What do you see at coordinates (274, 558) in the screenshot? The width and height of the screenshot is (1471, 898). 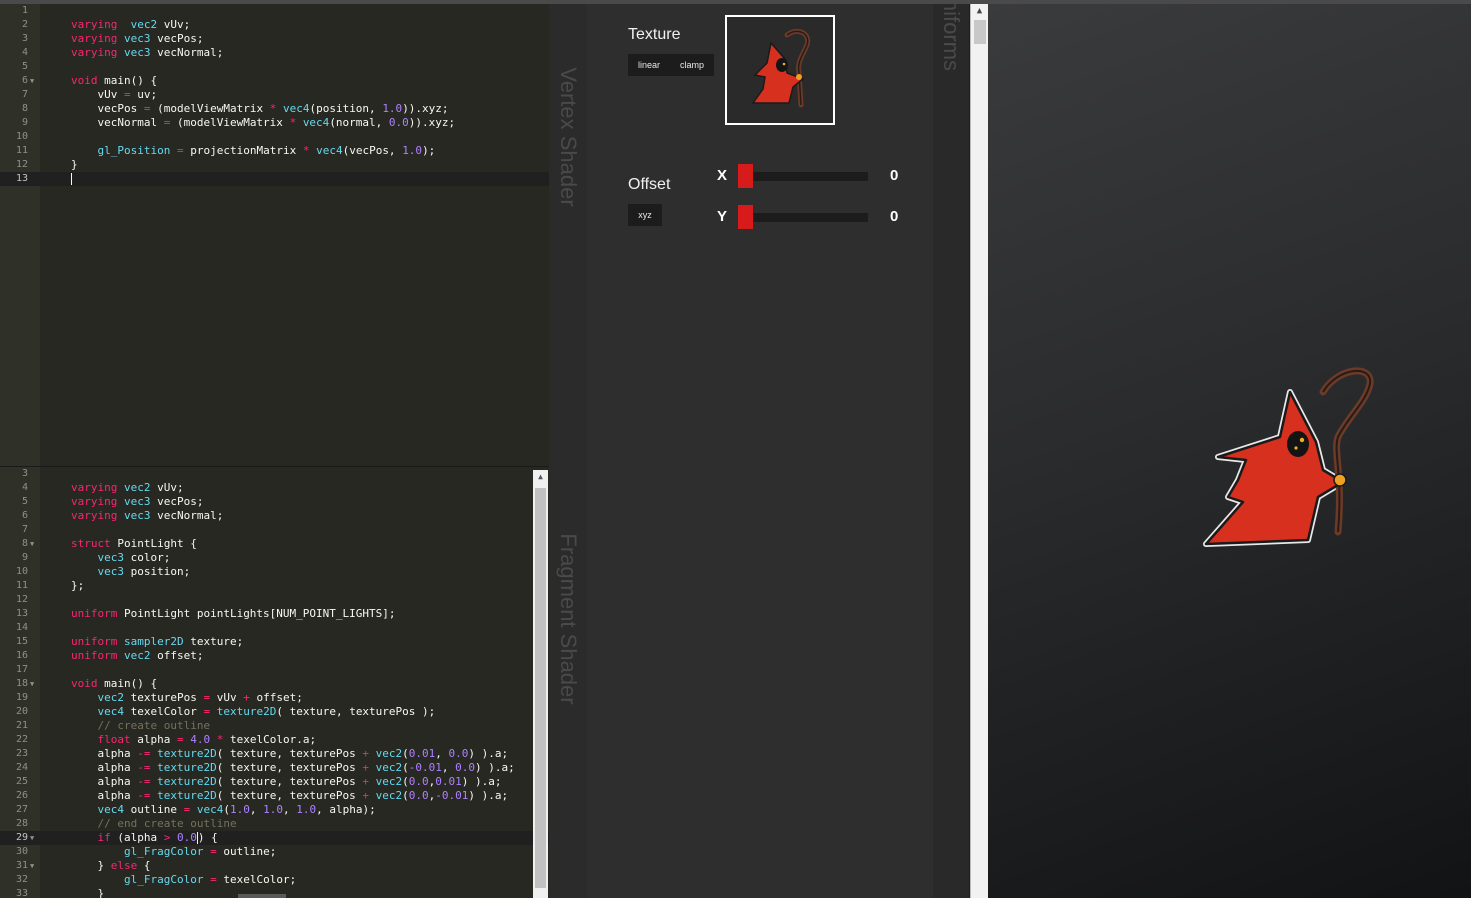 I see `code-line: 9 vec3 color;` at bounding box center [274, 558].